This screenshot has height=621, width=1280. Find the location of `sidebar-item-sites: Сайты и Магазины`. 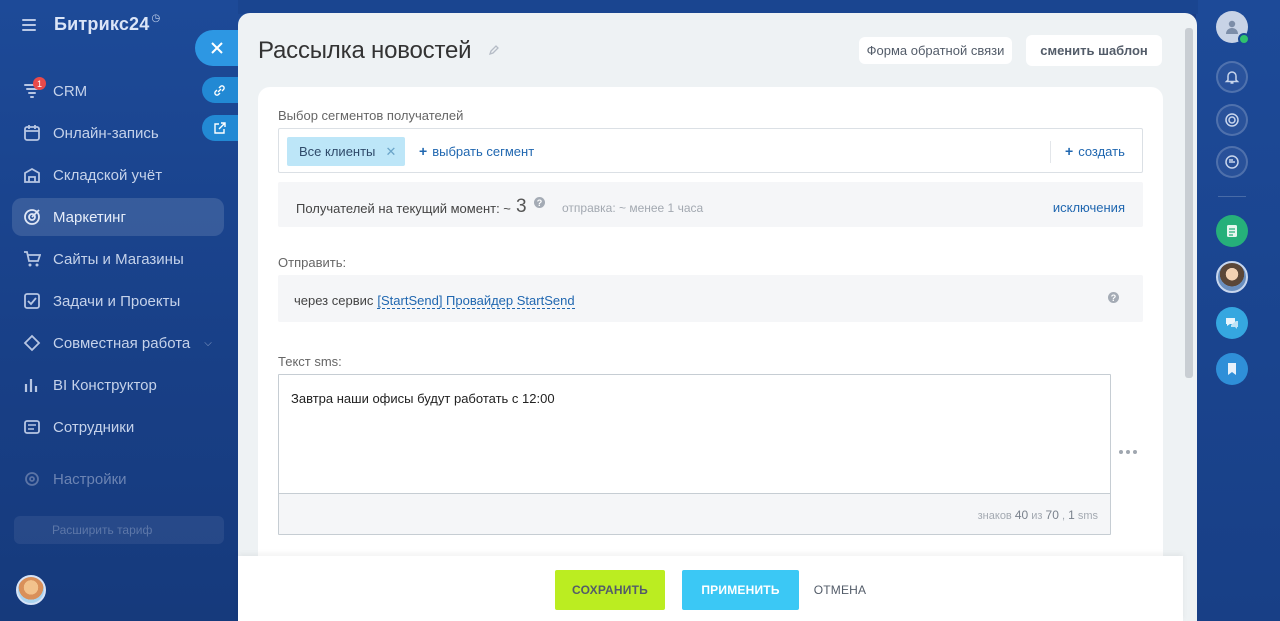

sidebar-item-sites: Сайты и Магазины is located at coordinates (118, 259).